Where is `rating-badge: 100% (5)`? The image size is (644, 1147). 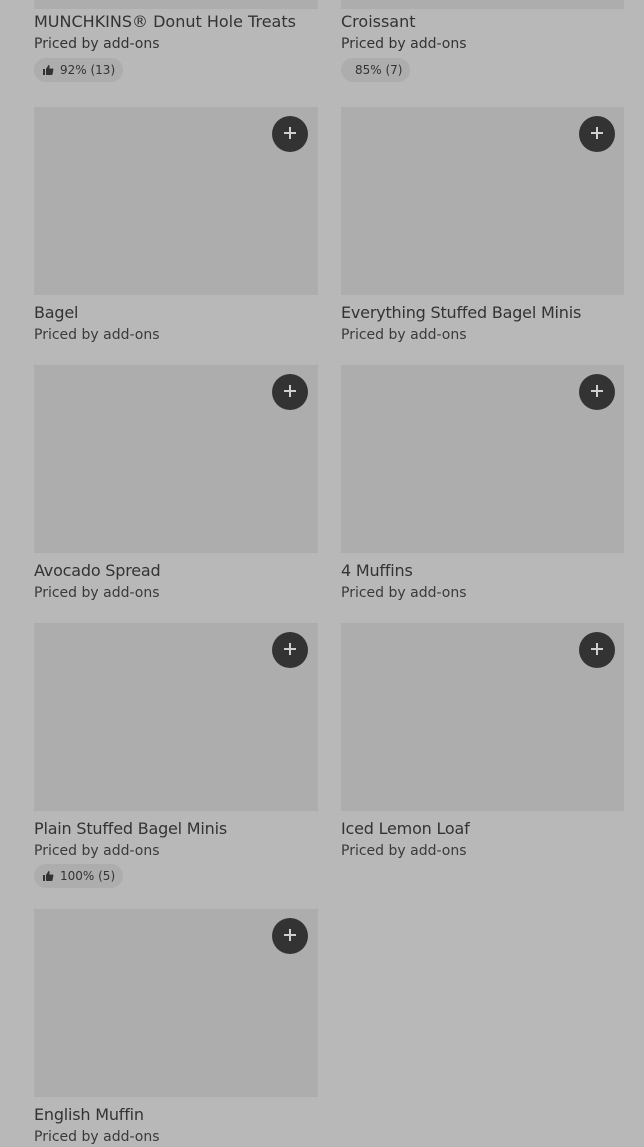 rating-badge: 100% (5) is located at coordinates (79, 876).